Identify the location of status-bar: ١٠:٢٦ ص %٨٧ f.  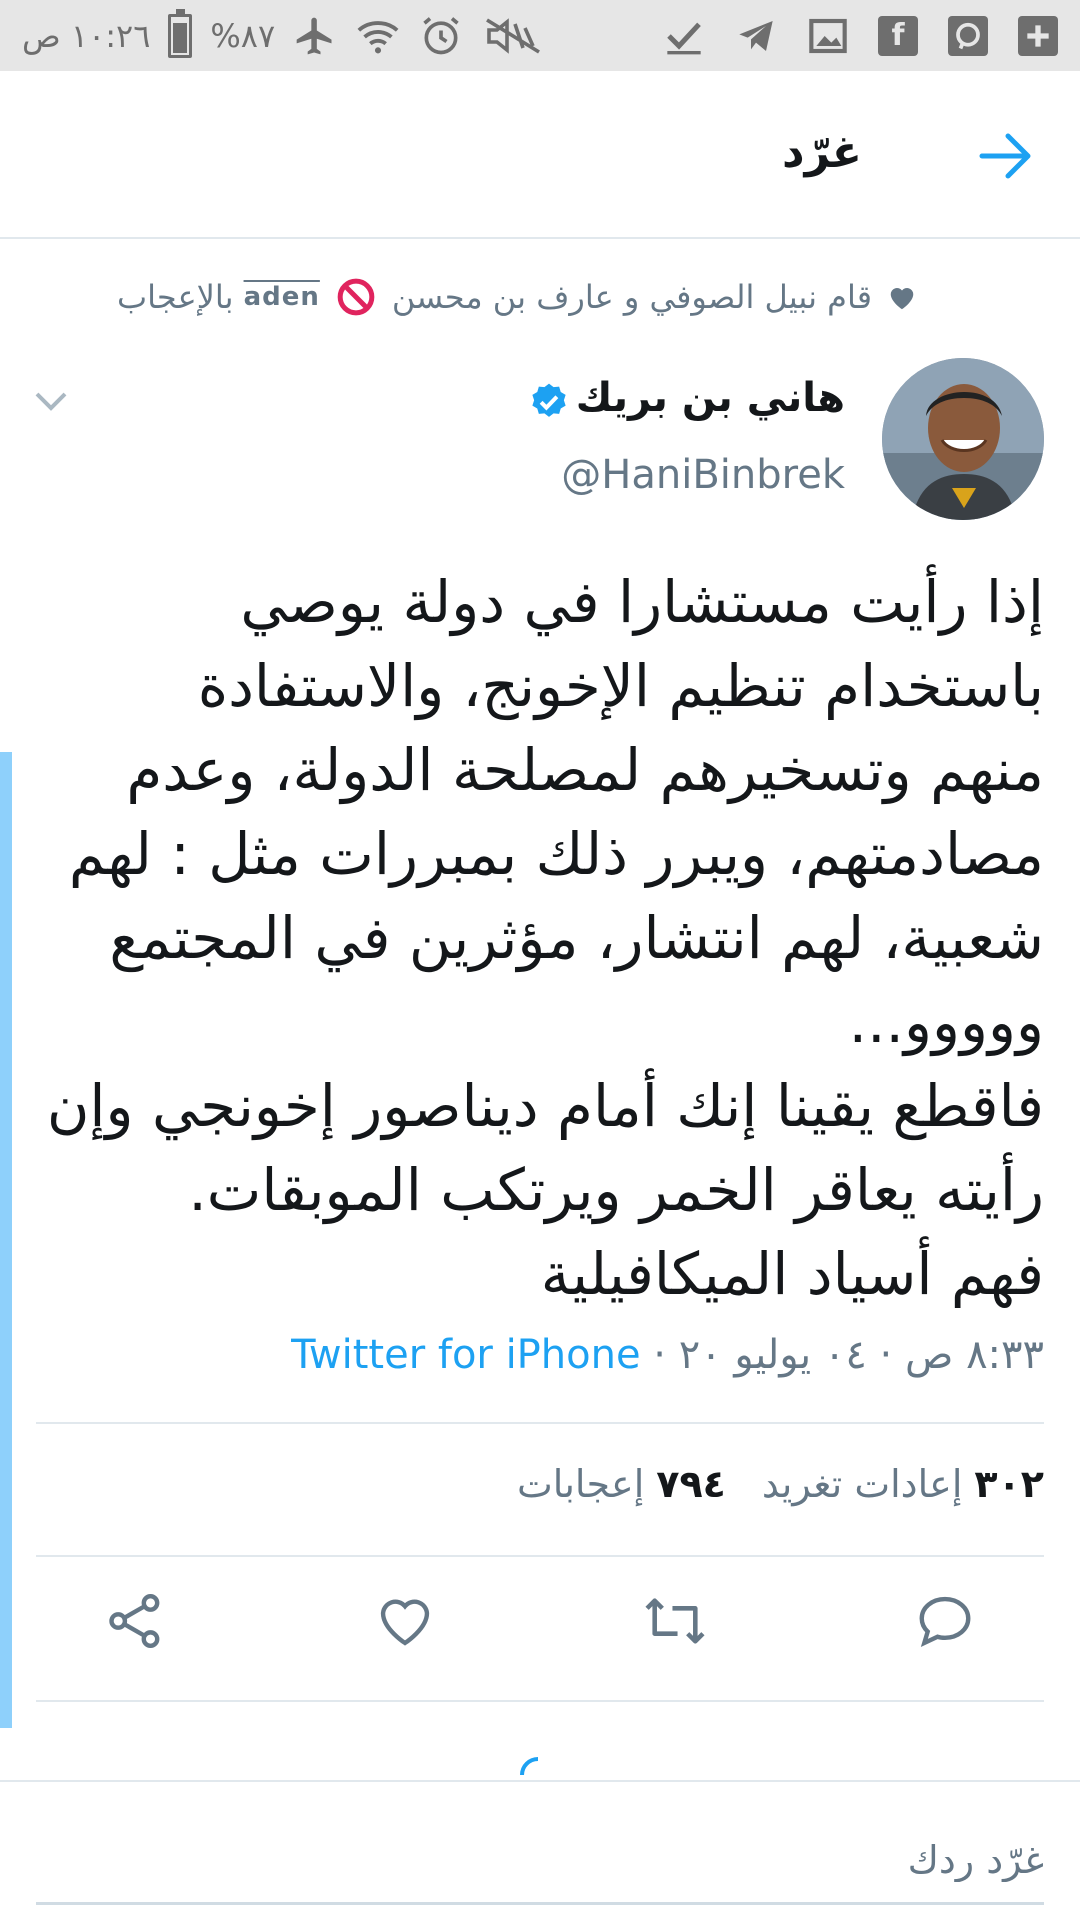
(540, 35).